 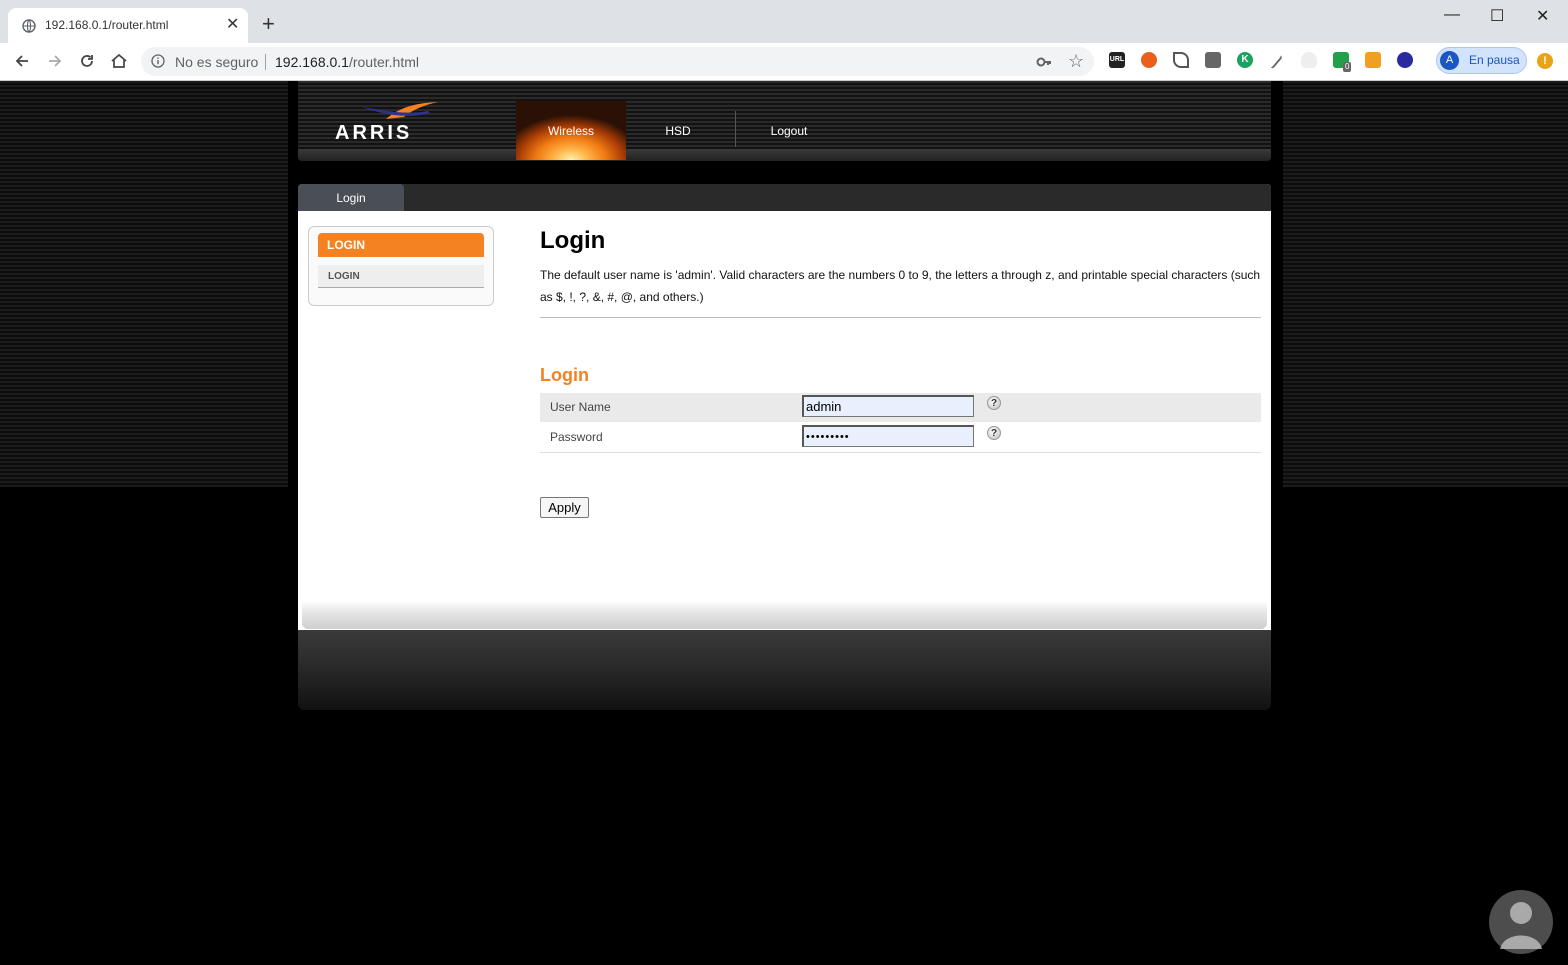 I want to click on minimize-button: —, so click(x=1452, y=15).